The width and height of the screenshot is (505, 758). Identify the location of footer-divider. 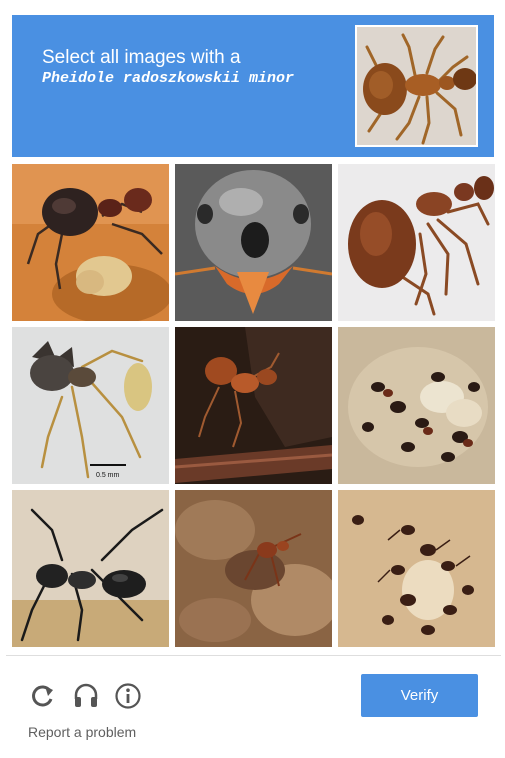
(253, 655).